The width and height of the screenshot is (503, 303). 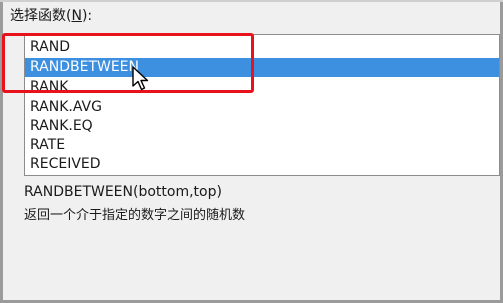 What do you see at coordinates (76, 16) in the screenshot?
I see `label-hotkey: N` at bounding box center [76, 16].